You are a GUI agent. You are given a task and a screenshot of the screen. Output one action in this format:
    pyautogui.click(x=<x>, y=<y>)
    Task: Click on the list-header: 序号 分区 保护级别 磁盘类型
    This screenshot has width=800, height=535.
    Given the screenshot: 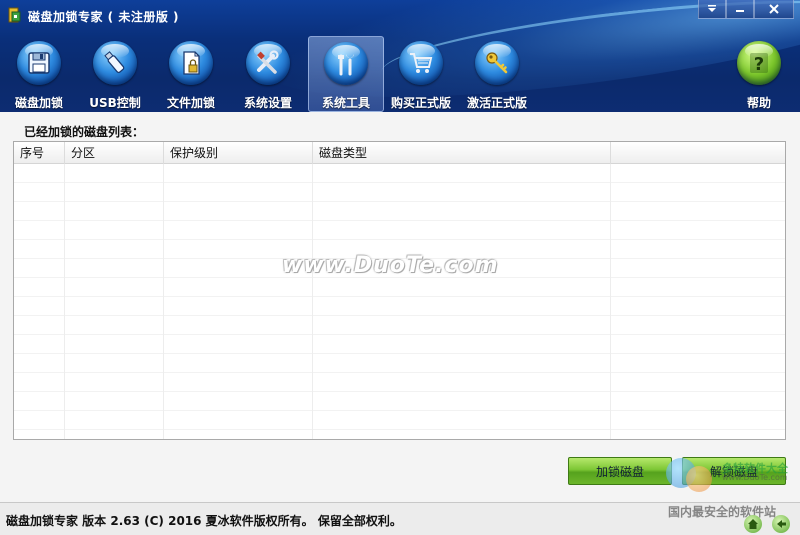 What is the action you would take?
    pyautogui.click(x=399, y=153)
    